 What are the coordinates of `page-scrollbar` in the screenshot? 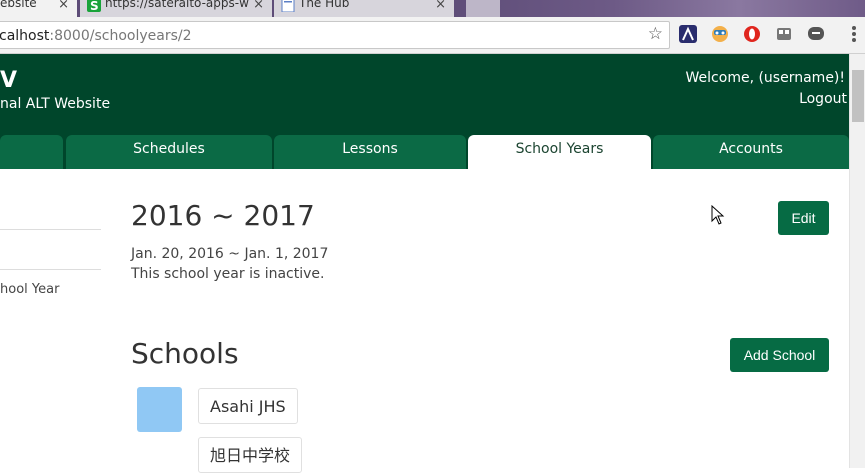 It's located at (857, 261).